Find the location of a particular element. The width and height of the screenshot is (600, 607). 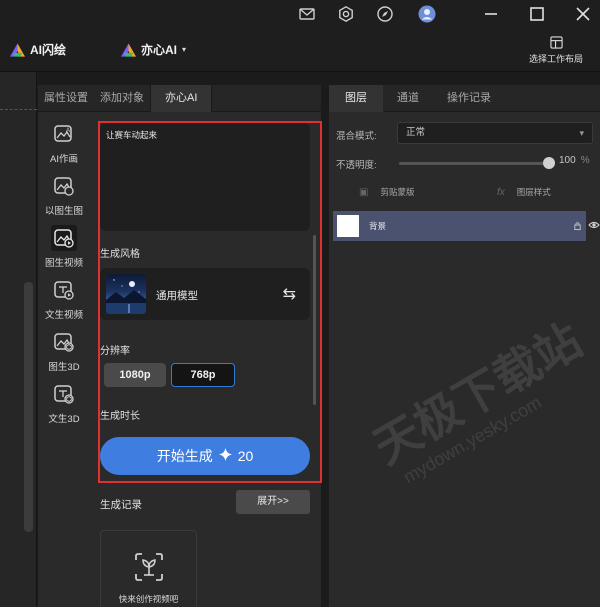

ruler is located at coordinates (18, 105).